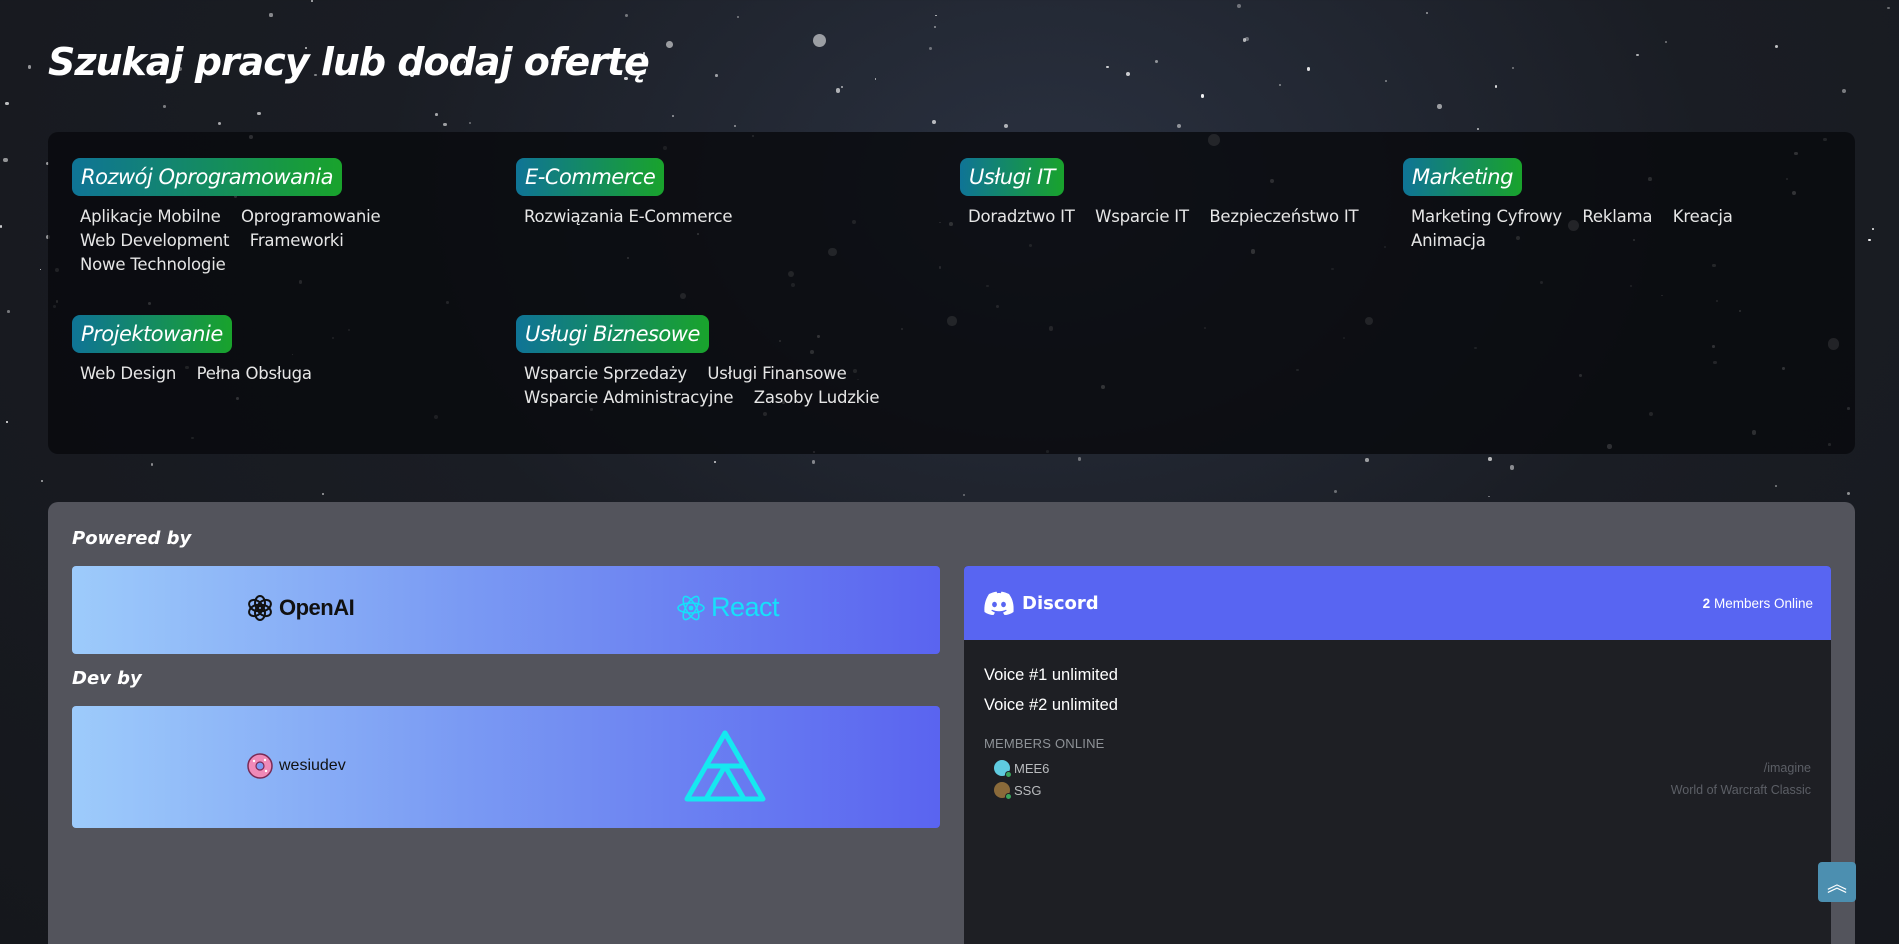  I want to click on category-link: Rozwiązania E-Commerce, so click(628, 217).